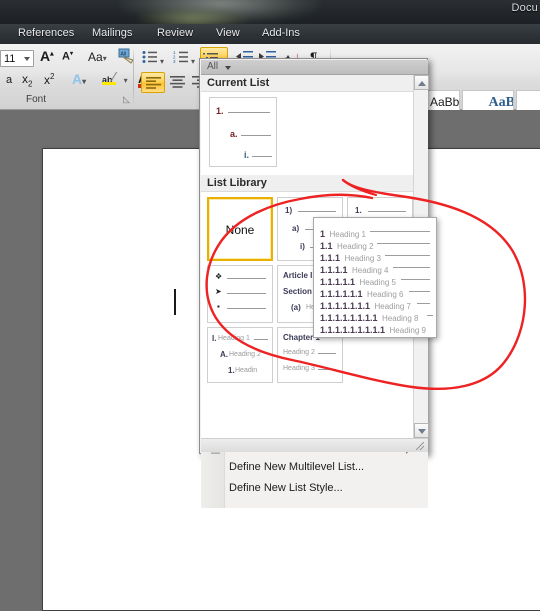  What do you see at coordinates (174, 61) in the screenshot?
I see `svg-text: 3` at bounding box center [174, 61].